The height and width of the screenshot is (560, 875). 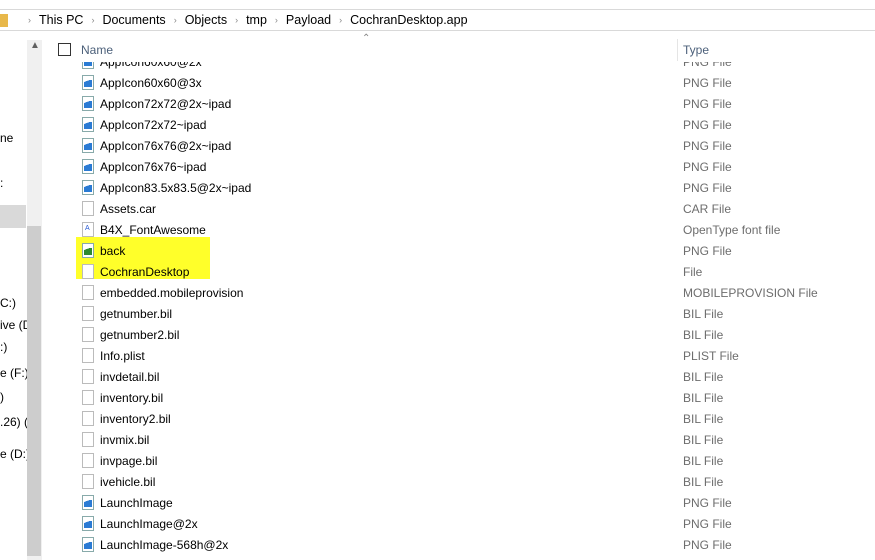 What do you see at coordinates (458, 502) in the screenshot?
I see `file-row: LaunchImage PNG File` at bounding box center [458, 502].